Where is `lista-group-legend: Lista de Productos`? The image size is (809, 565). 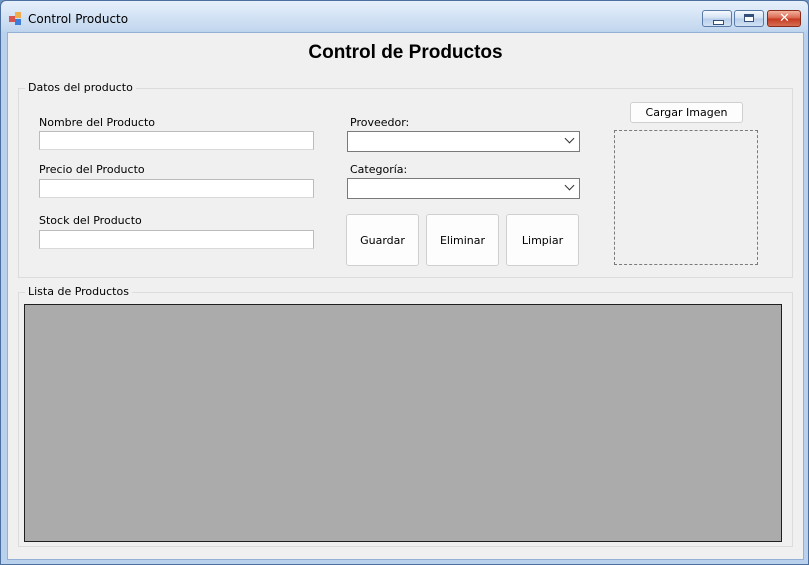
lista-group-legend: Lista de Productos is located at coordinates (78, 291).